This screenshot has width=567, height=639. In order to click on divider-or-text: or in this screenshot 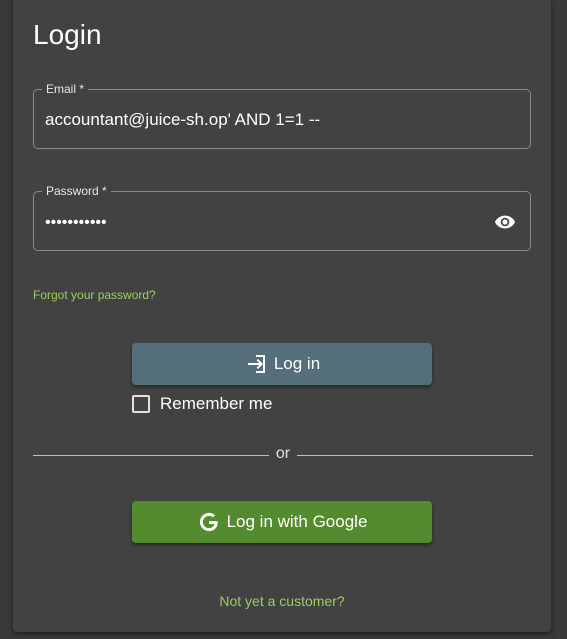, I will do `click(283, 453)`.